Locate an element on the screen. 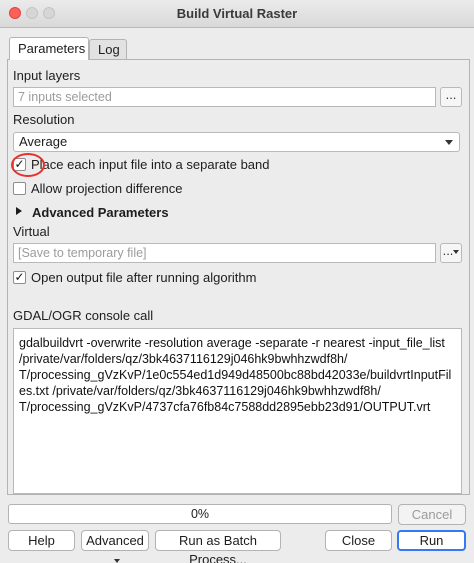  progress-bar: 0% is located at coordinates (200, 514).